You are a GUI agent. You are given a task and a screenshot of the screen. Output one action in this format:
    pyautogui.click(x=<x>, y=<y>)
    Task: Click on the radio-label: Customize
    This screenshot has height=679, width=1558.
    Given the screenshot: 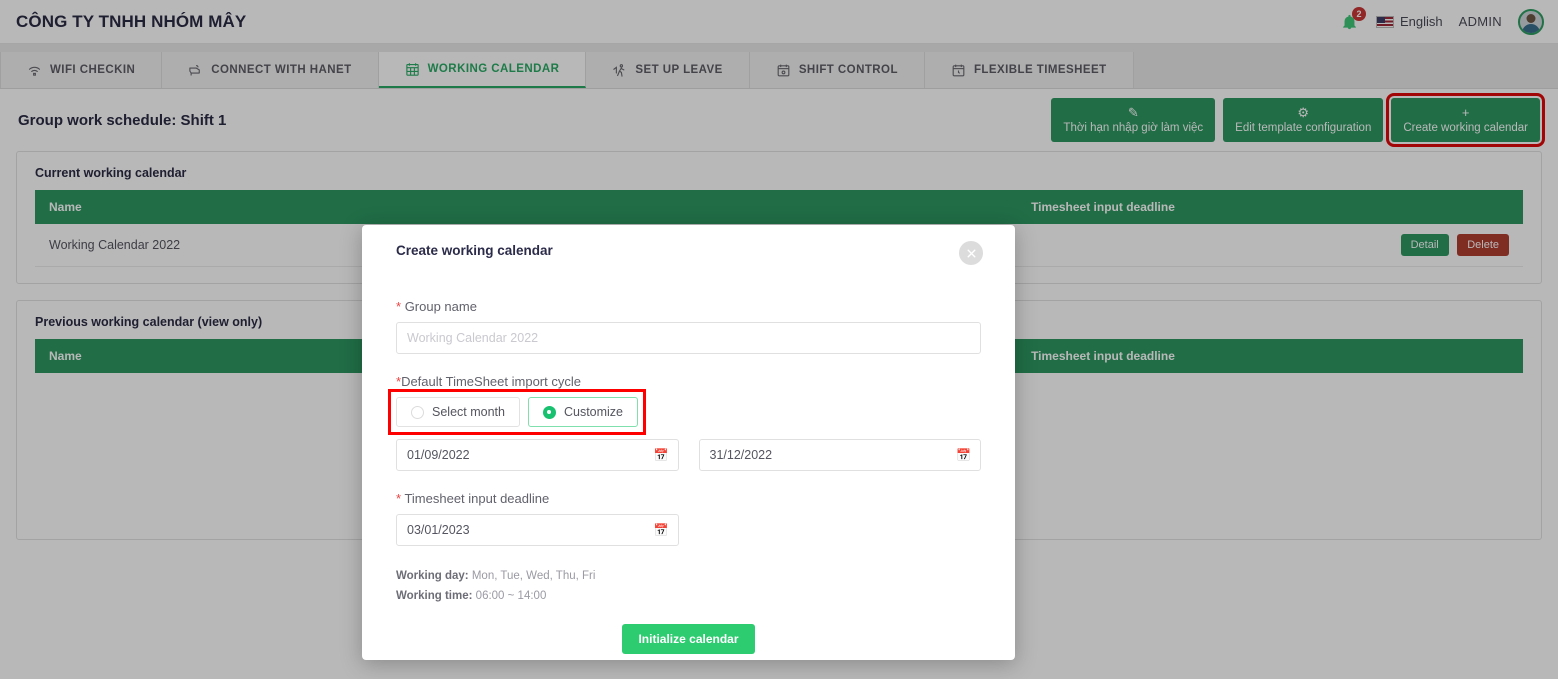 What is the action you would take?
    pyautogui.click(x=593, y=412)
    